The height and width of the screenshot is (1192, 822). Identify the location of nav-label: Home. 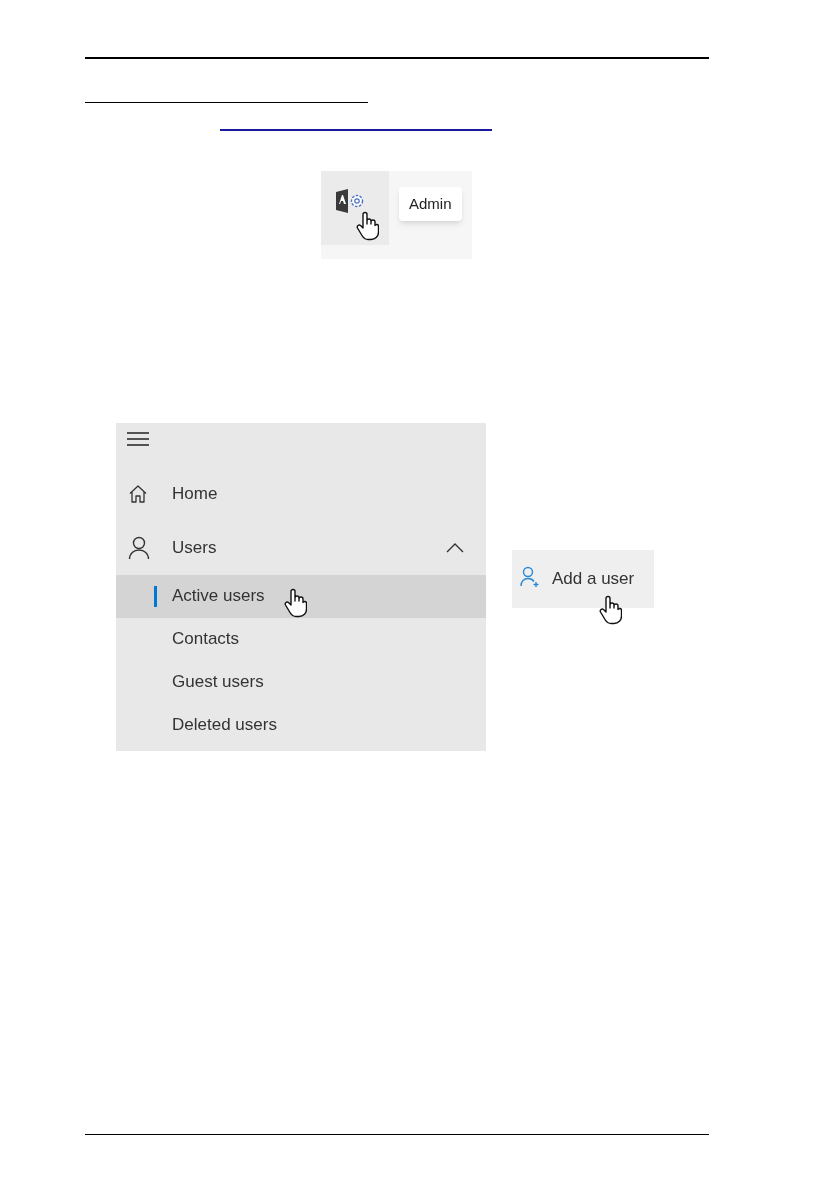
(195, 493).